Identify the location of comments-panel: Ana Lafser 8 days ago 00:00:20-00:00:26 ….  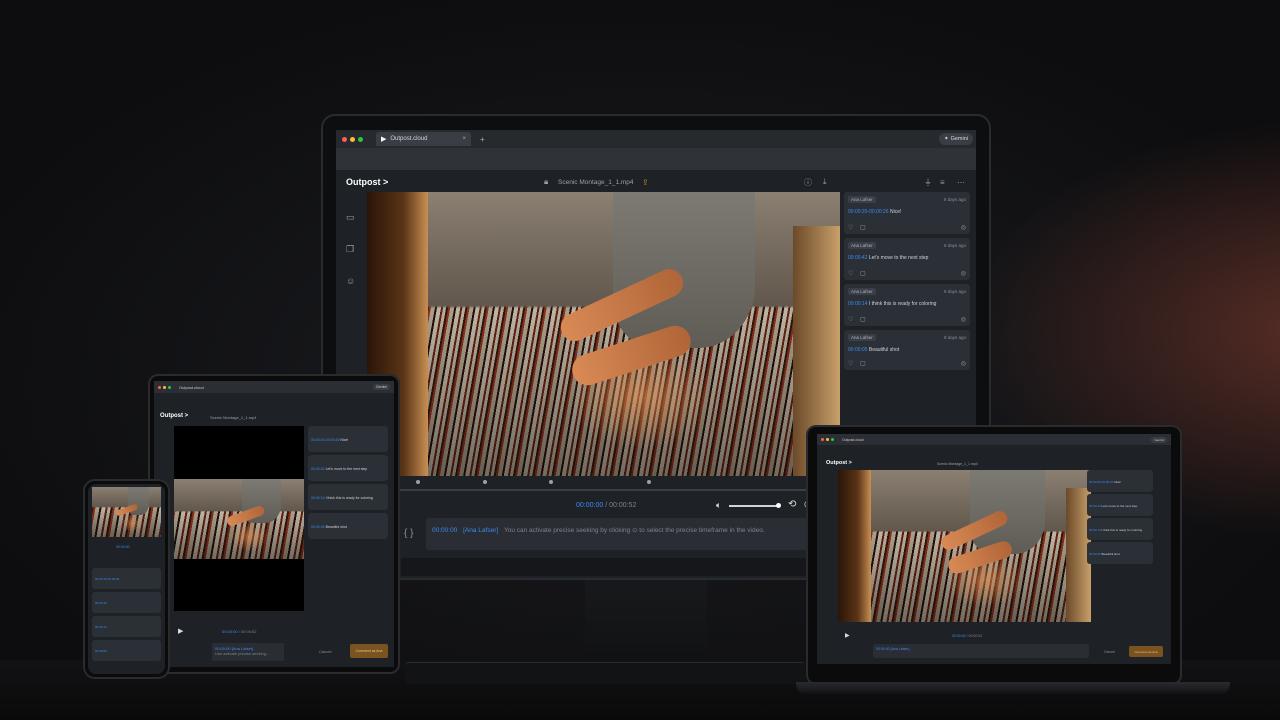
(907, 285).